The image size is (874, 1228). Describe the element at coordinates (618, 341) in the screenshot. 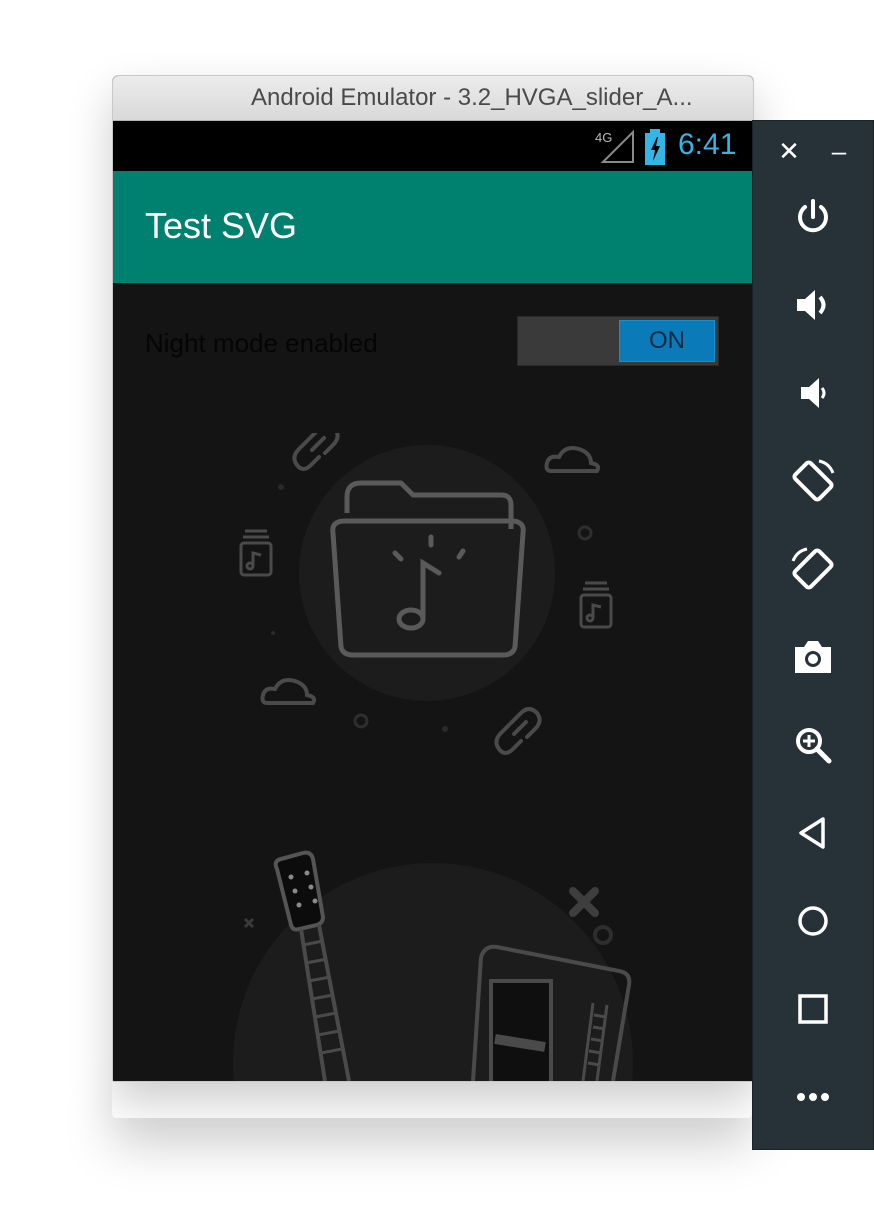

I see `night-mode-toggle: ON` at that location.